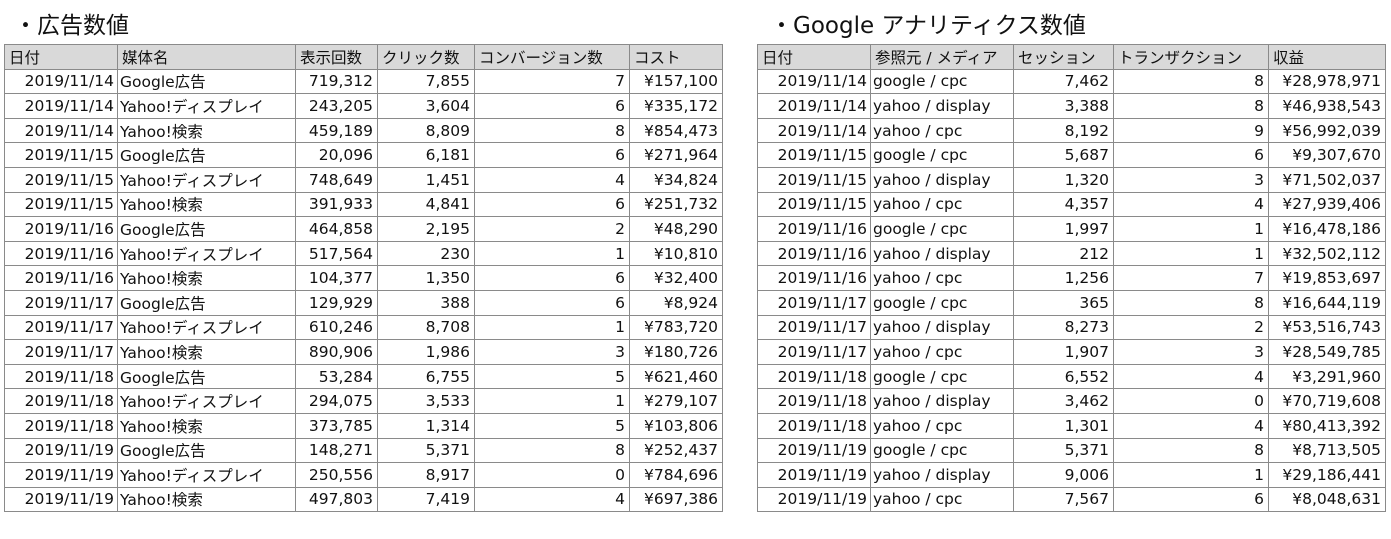 The image size is (1391, 539). I want to click on ads-cell-date: 2019/11/14, so click(61, 130).